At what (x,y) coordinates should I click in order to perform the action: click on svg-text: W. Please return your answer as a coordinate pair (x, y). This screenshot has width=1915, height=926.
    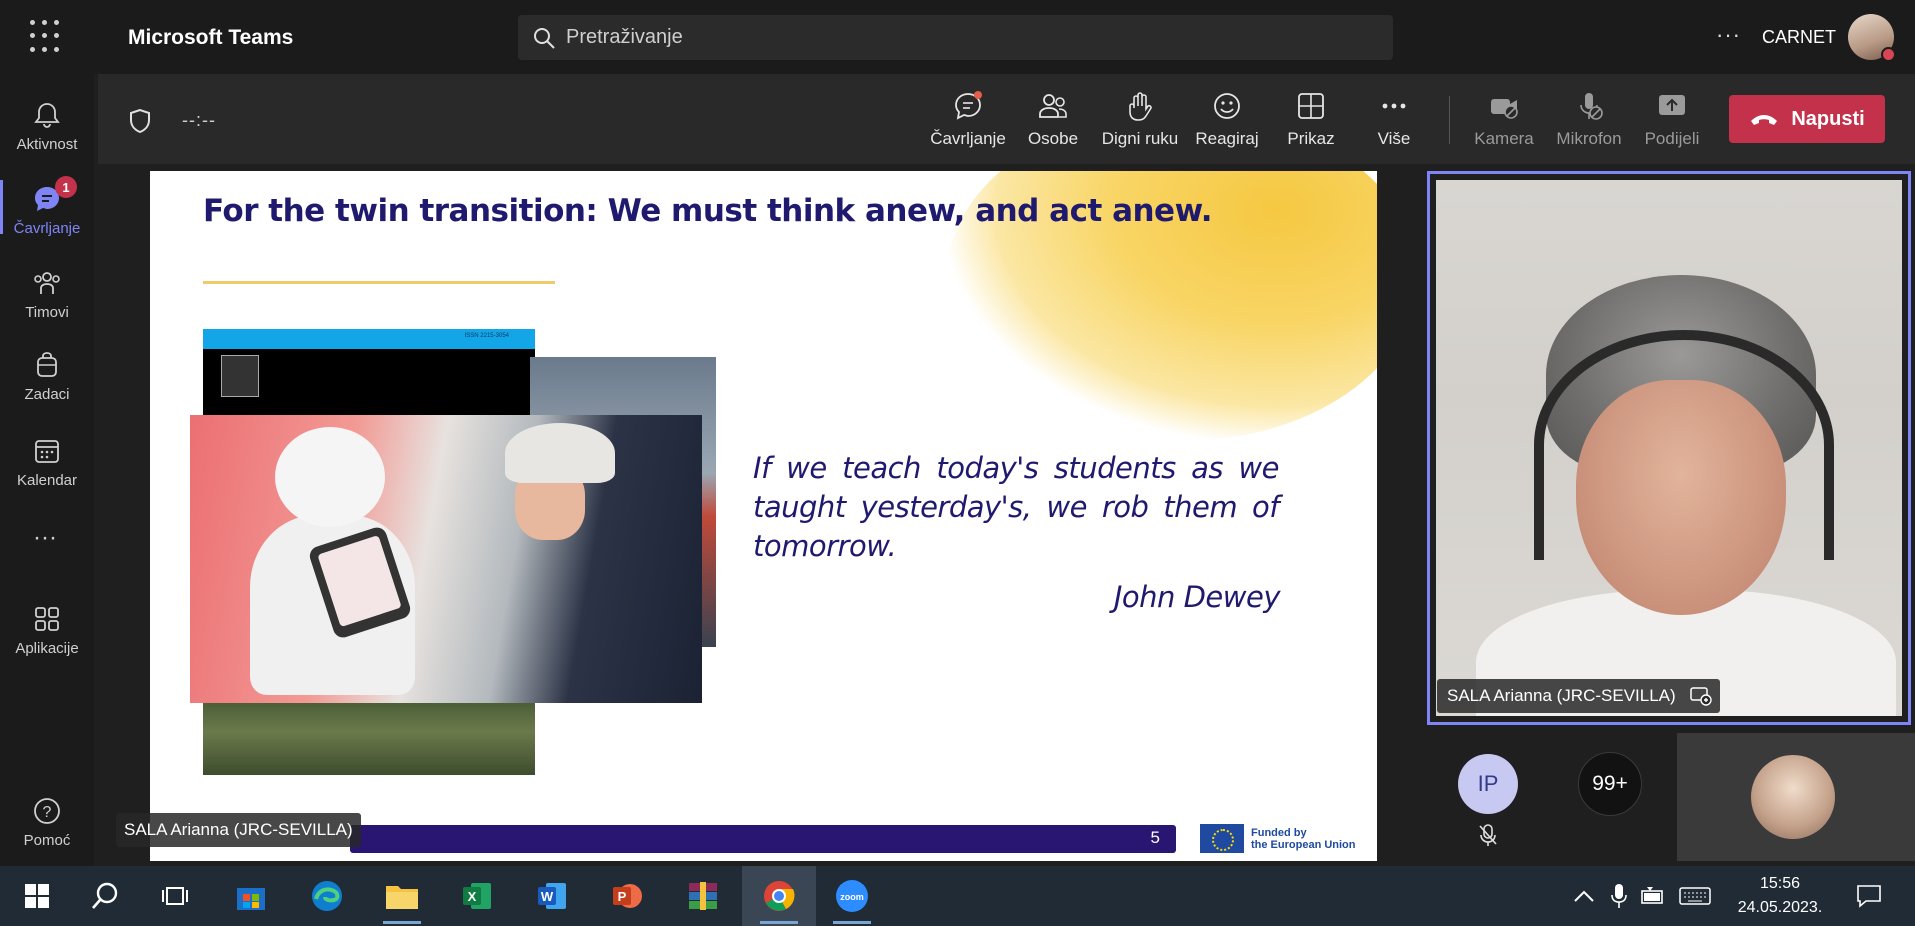
    Looking at the image, I should click on (547, 896).